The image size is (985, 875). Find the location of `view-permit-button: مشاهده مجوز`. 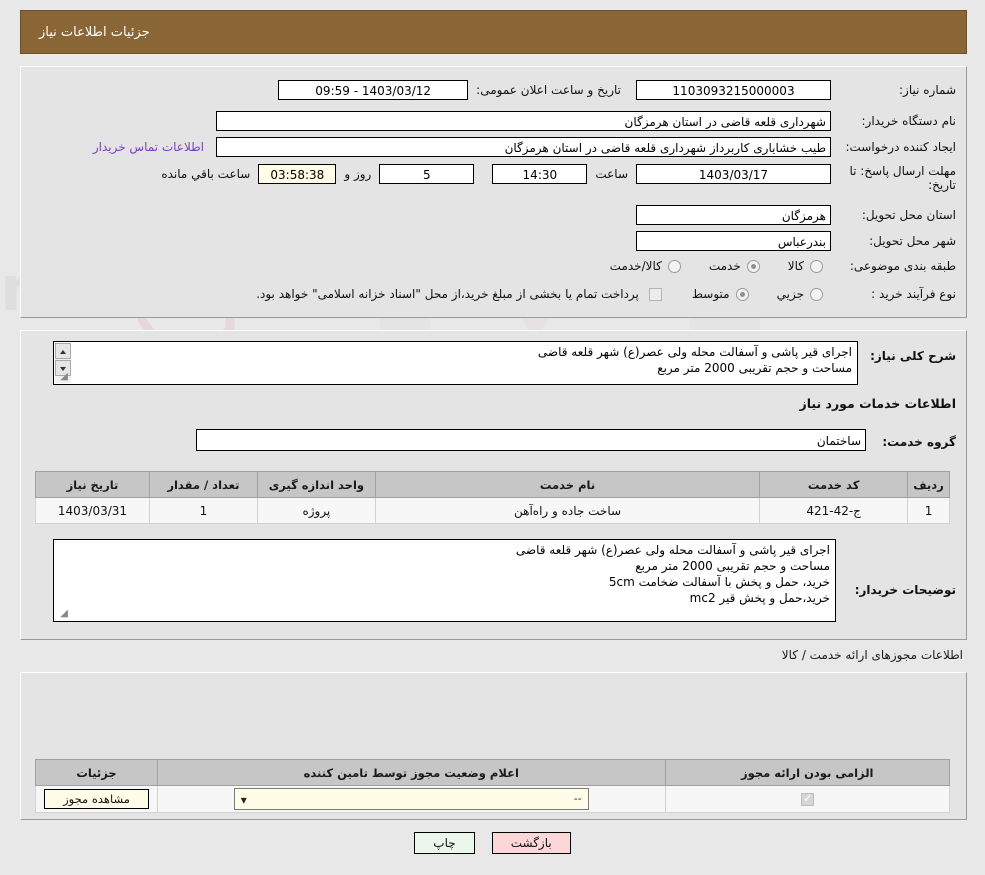

view-permit-button: مشاهده مجوز is located at coordinates (96, 799).